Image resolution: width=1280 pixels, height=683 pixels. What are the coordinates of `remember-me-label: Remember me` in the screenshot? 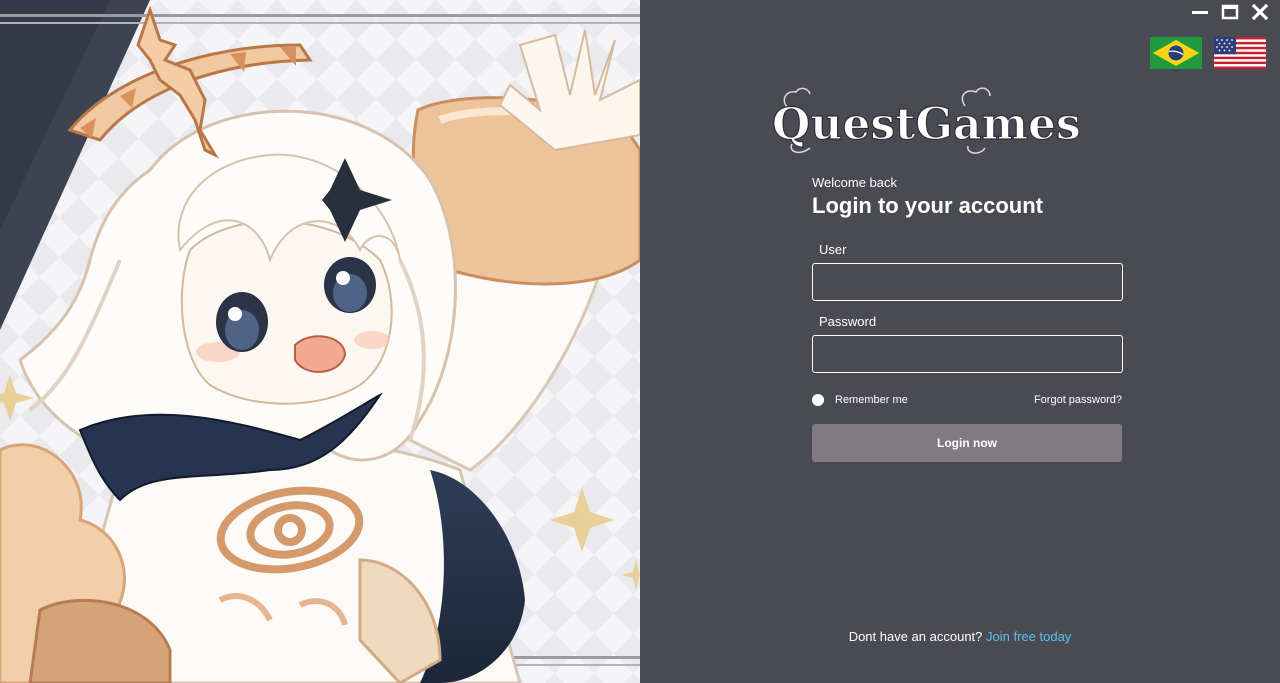 It's located at (871, 400).